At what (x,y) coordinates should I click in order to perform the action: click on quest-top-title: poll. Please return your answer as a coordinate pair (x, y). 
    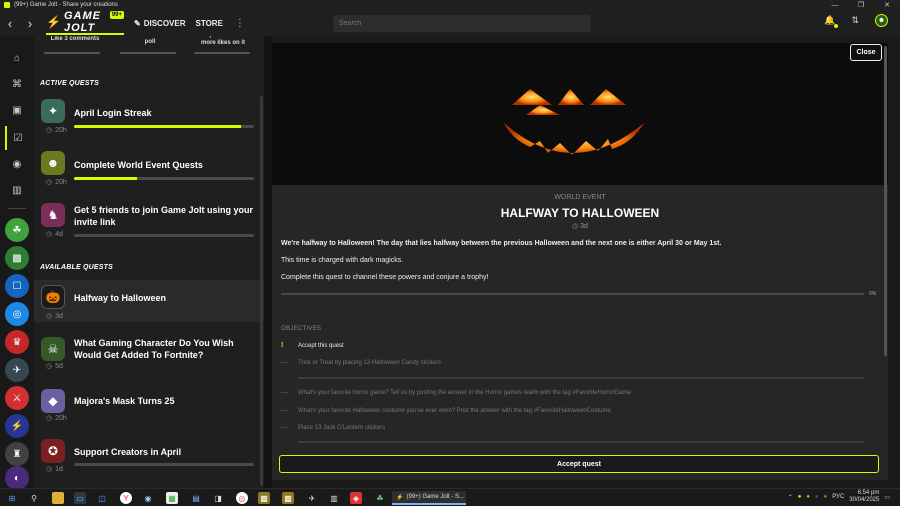
    Looking at the image, I should click on (150, 42).